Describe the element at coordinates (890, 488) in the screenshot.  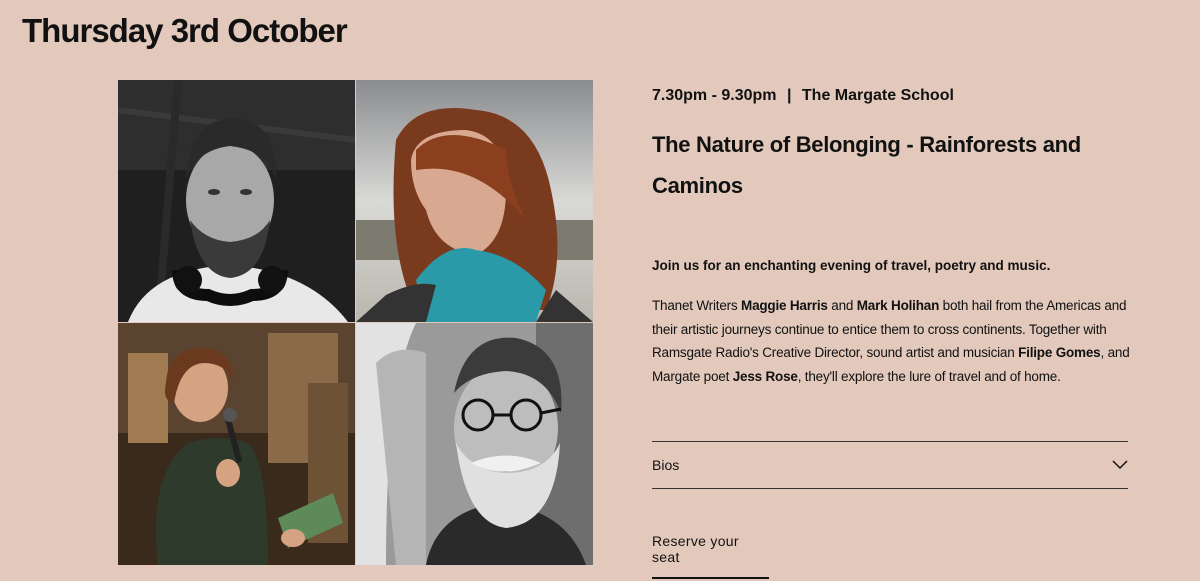
I see `divider` at that location.